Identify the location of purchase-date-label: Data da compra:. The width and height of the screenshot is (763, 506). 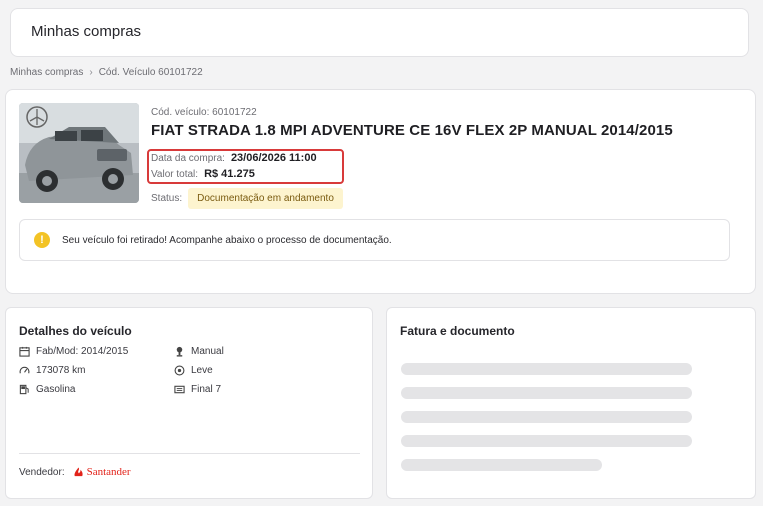
(188, 158).